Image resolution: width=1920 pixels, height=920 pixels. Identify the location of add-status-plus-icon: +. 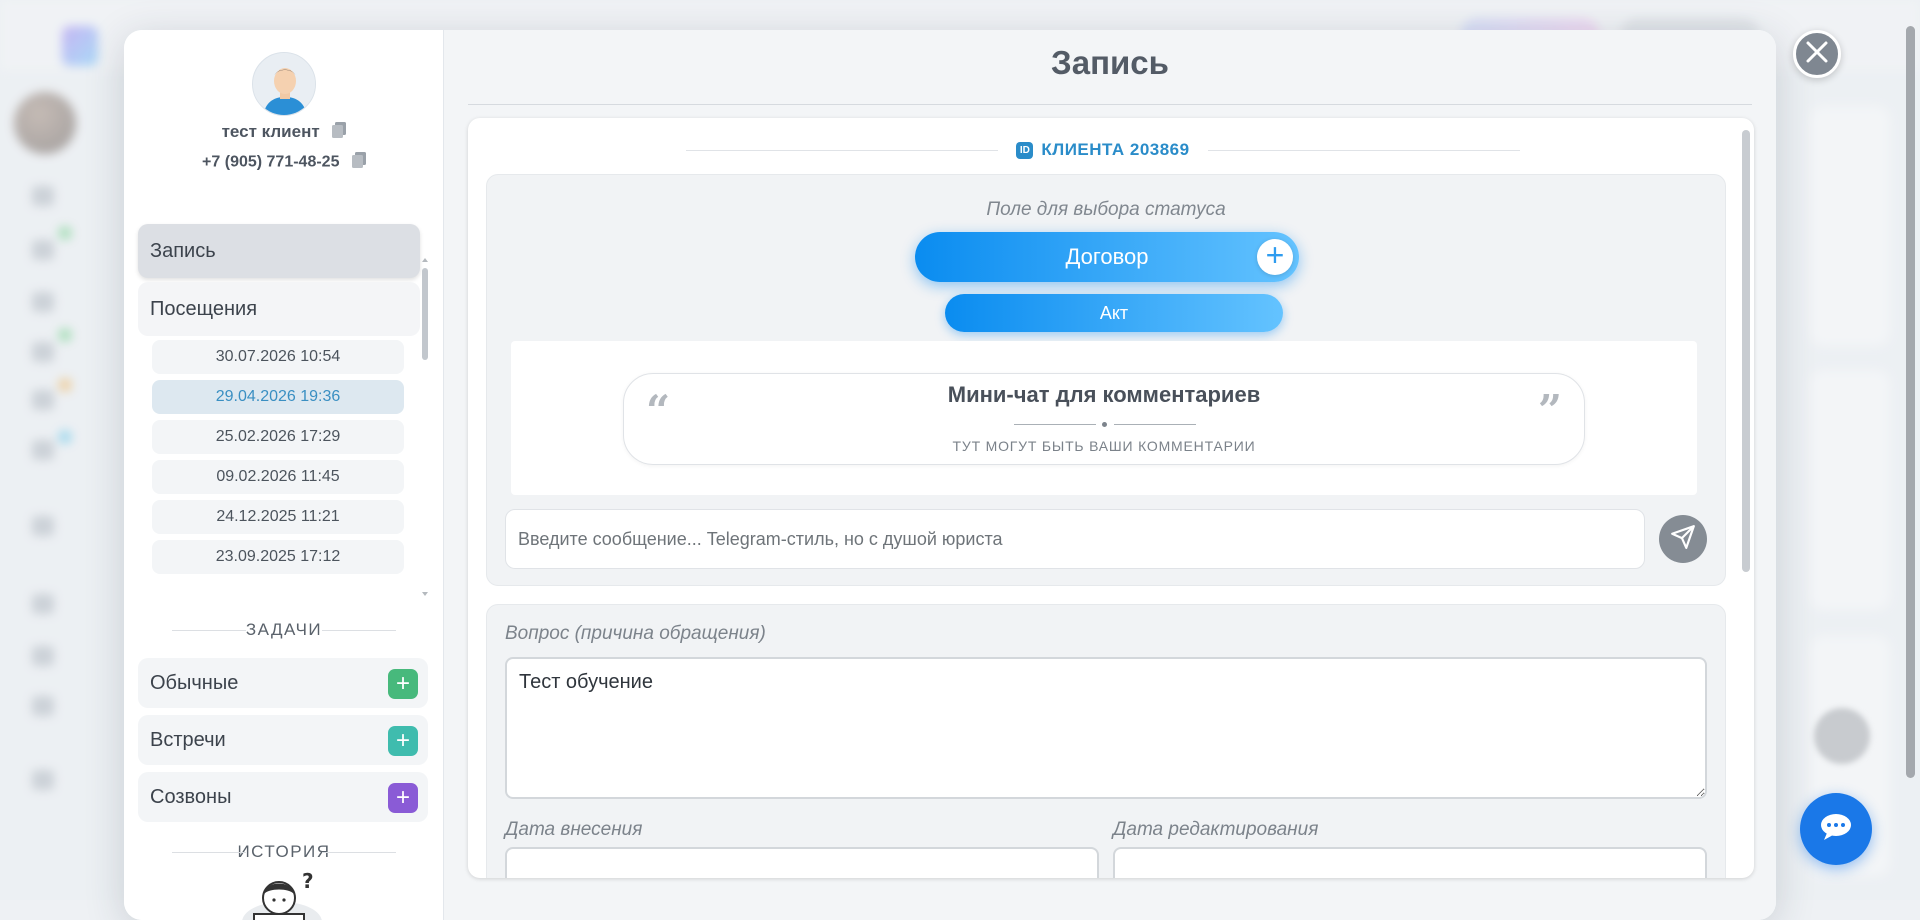
(1275, 257).